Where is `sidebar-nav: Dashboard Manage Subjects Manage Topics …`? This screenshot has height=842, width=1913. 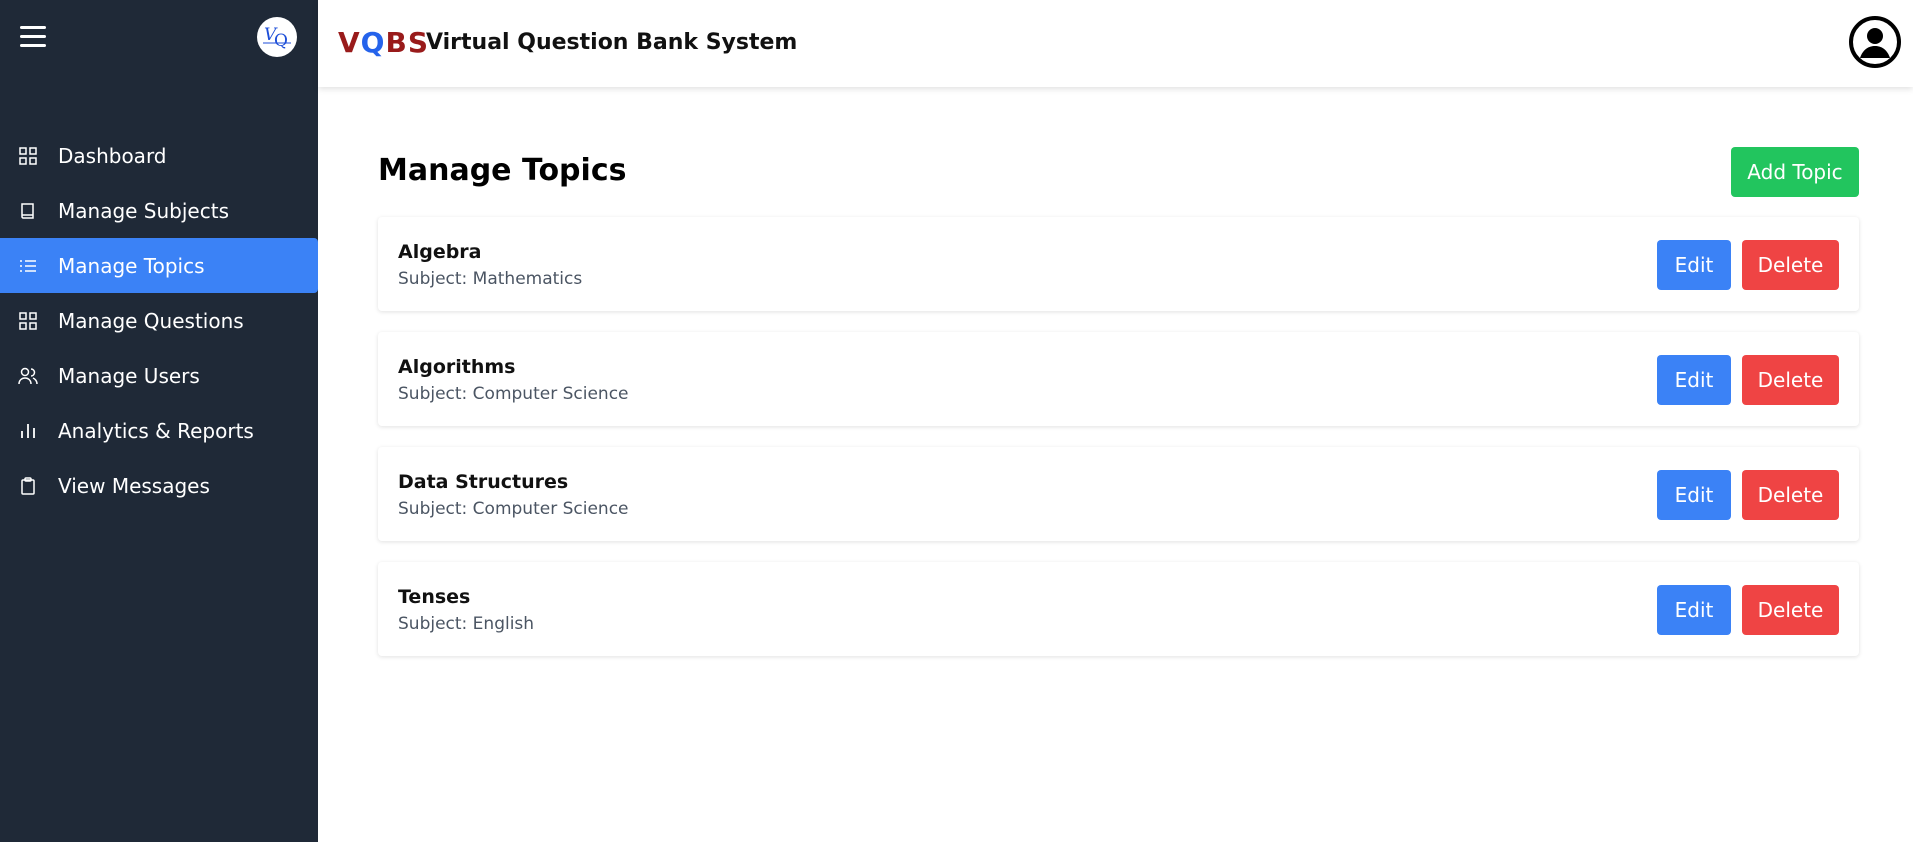 sidebar-nav: Dashboard Manage Subjects Manage Topics … is located at coordinates (159, 320).